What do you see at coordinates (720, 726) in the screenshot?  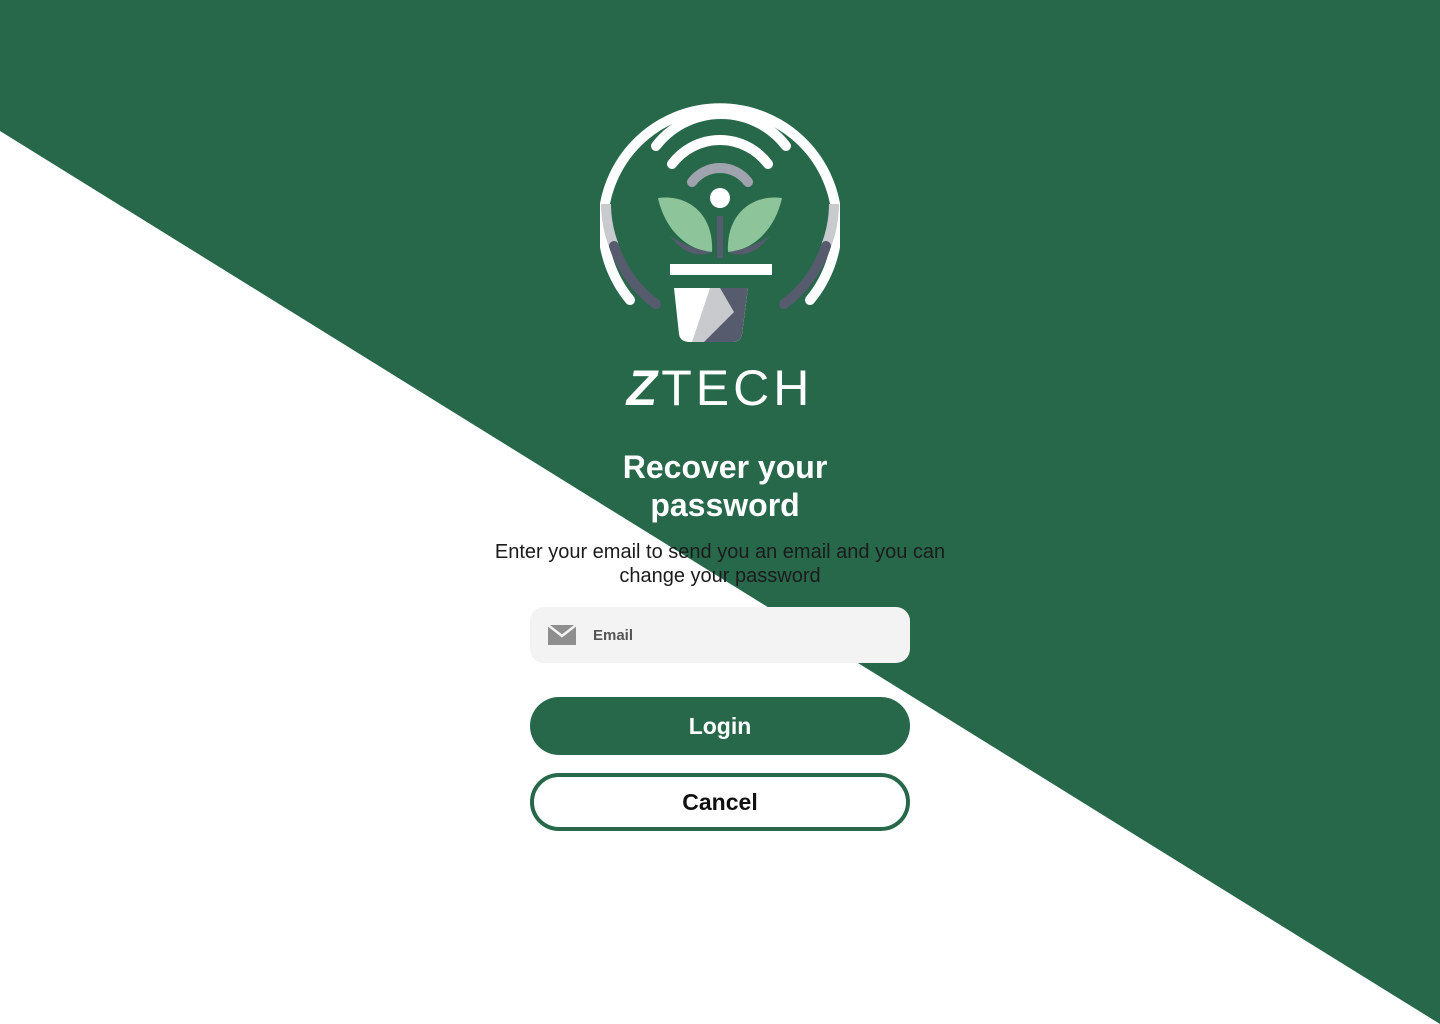 I see `login-button: Login` at bounding box center [720, 726].